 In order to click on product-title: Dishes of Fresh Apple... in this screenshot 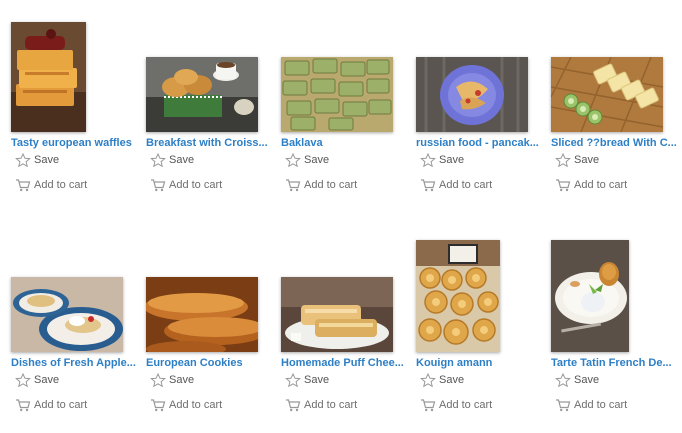, I will do `click(74, 363)`.